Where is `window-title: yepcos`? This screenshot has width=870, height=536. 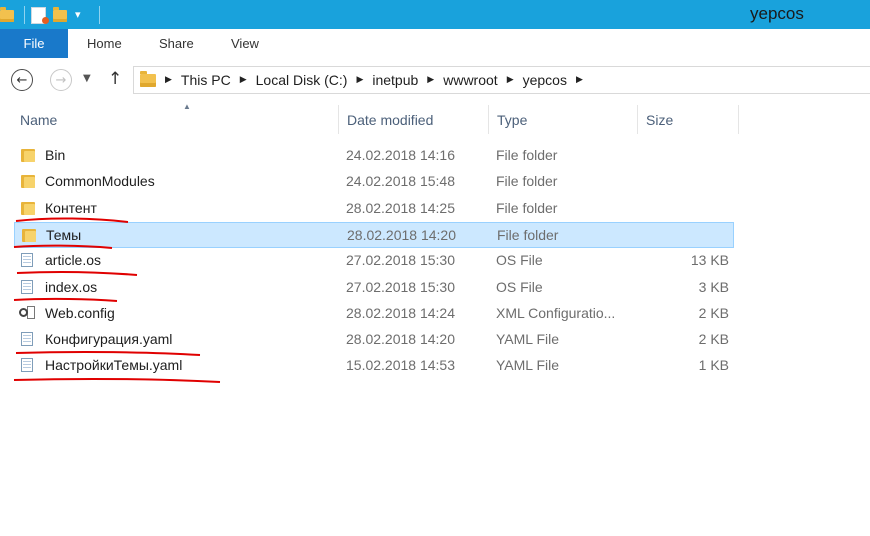 window-title: yepcos is located at coordinates (777, 13).